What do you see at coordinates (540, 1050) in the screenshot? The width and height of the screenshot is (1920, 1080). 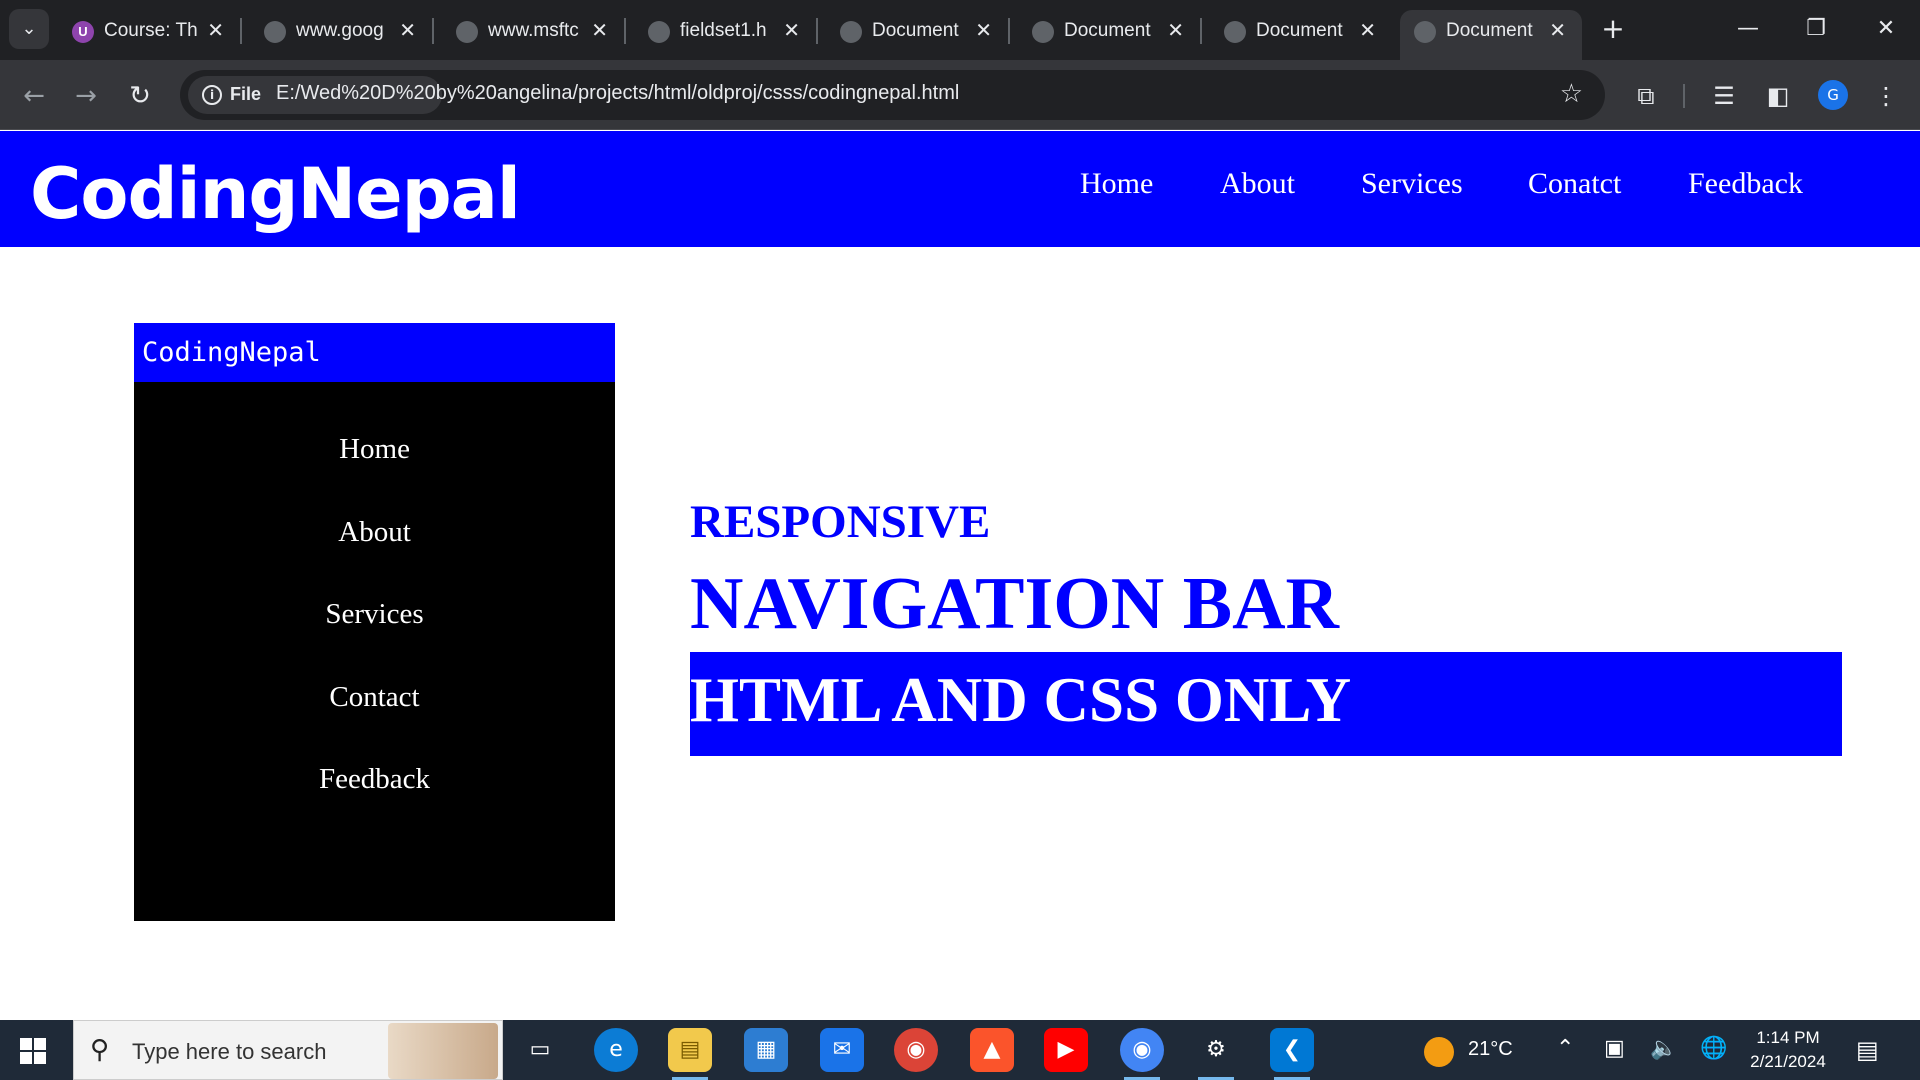 I see `task-view-icon: ▭` at bounding box center [540, 1050].